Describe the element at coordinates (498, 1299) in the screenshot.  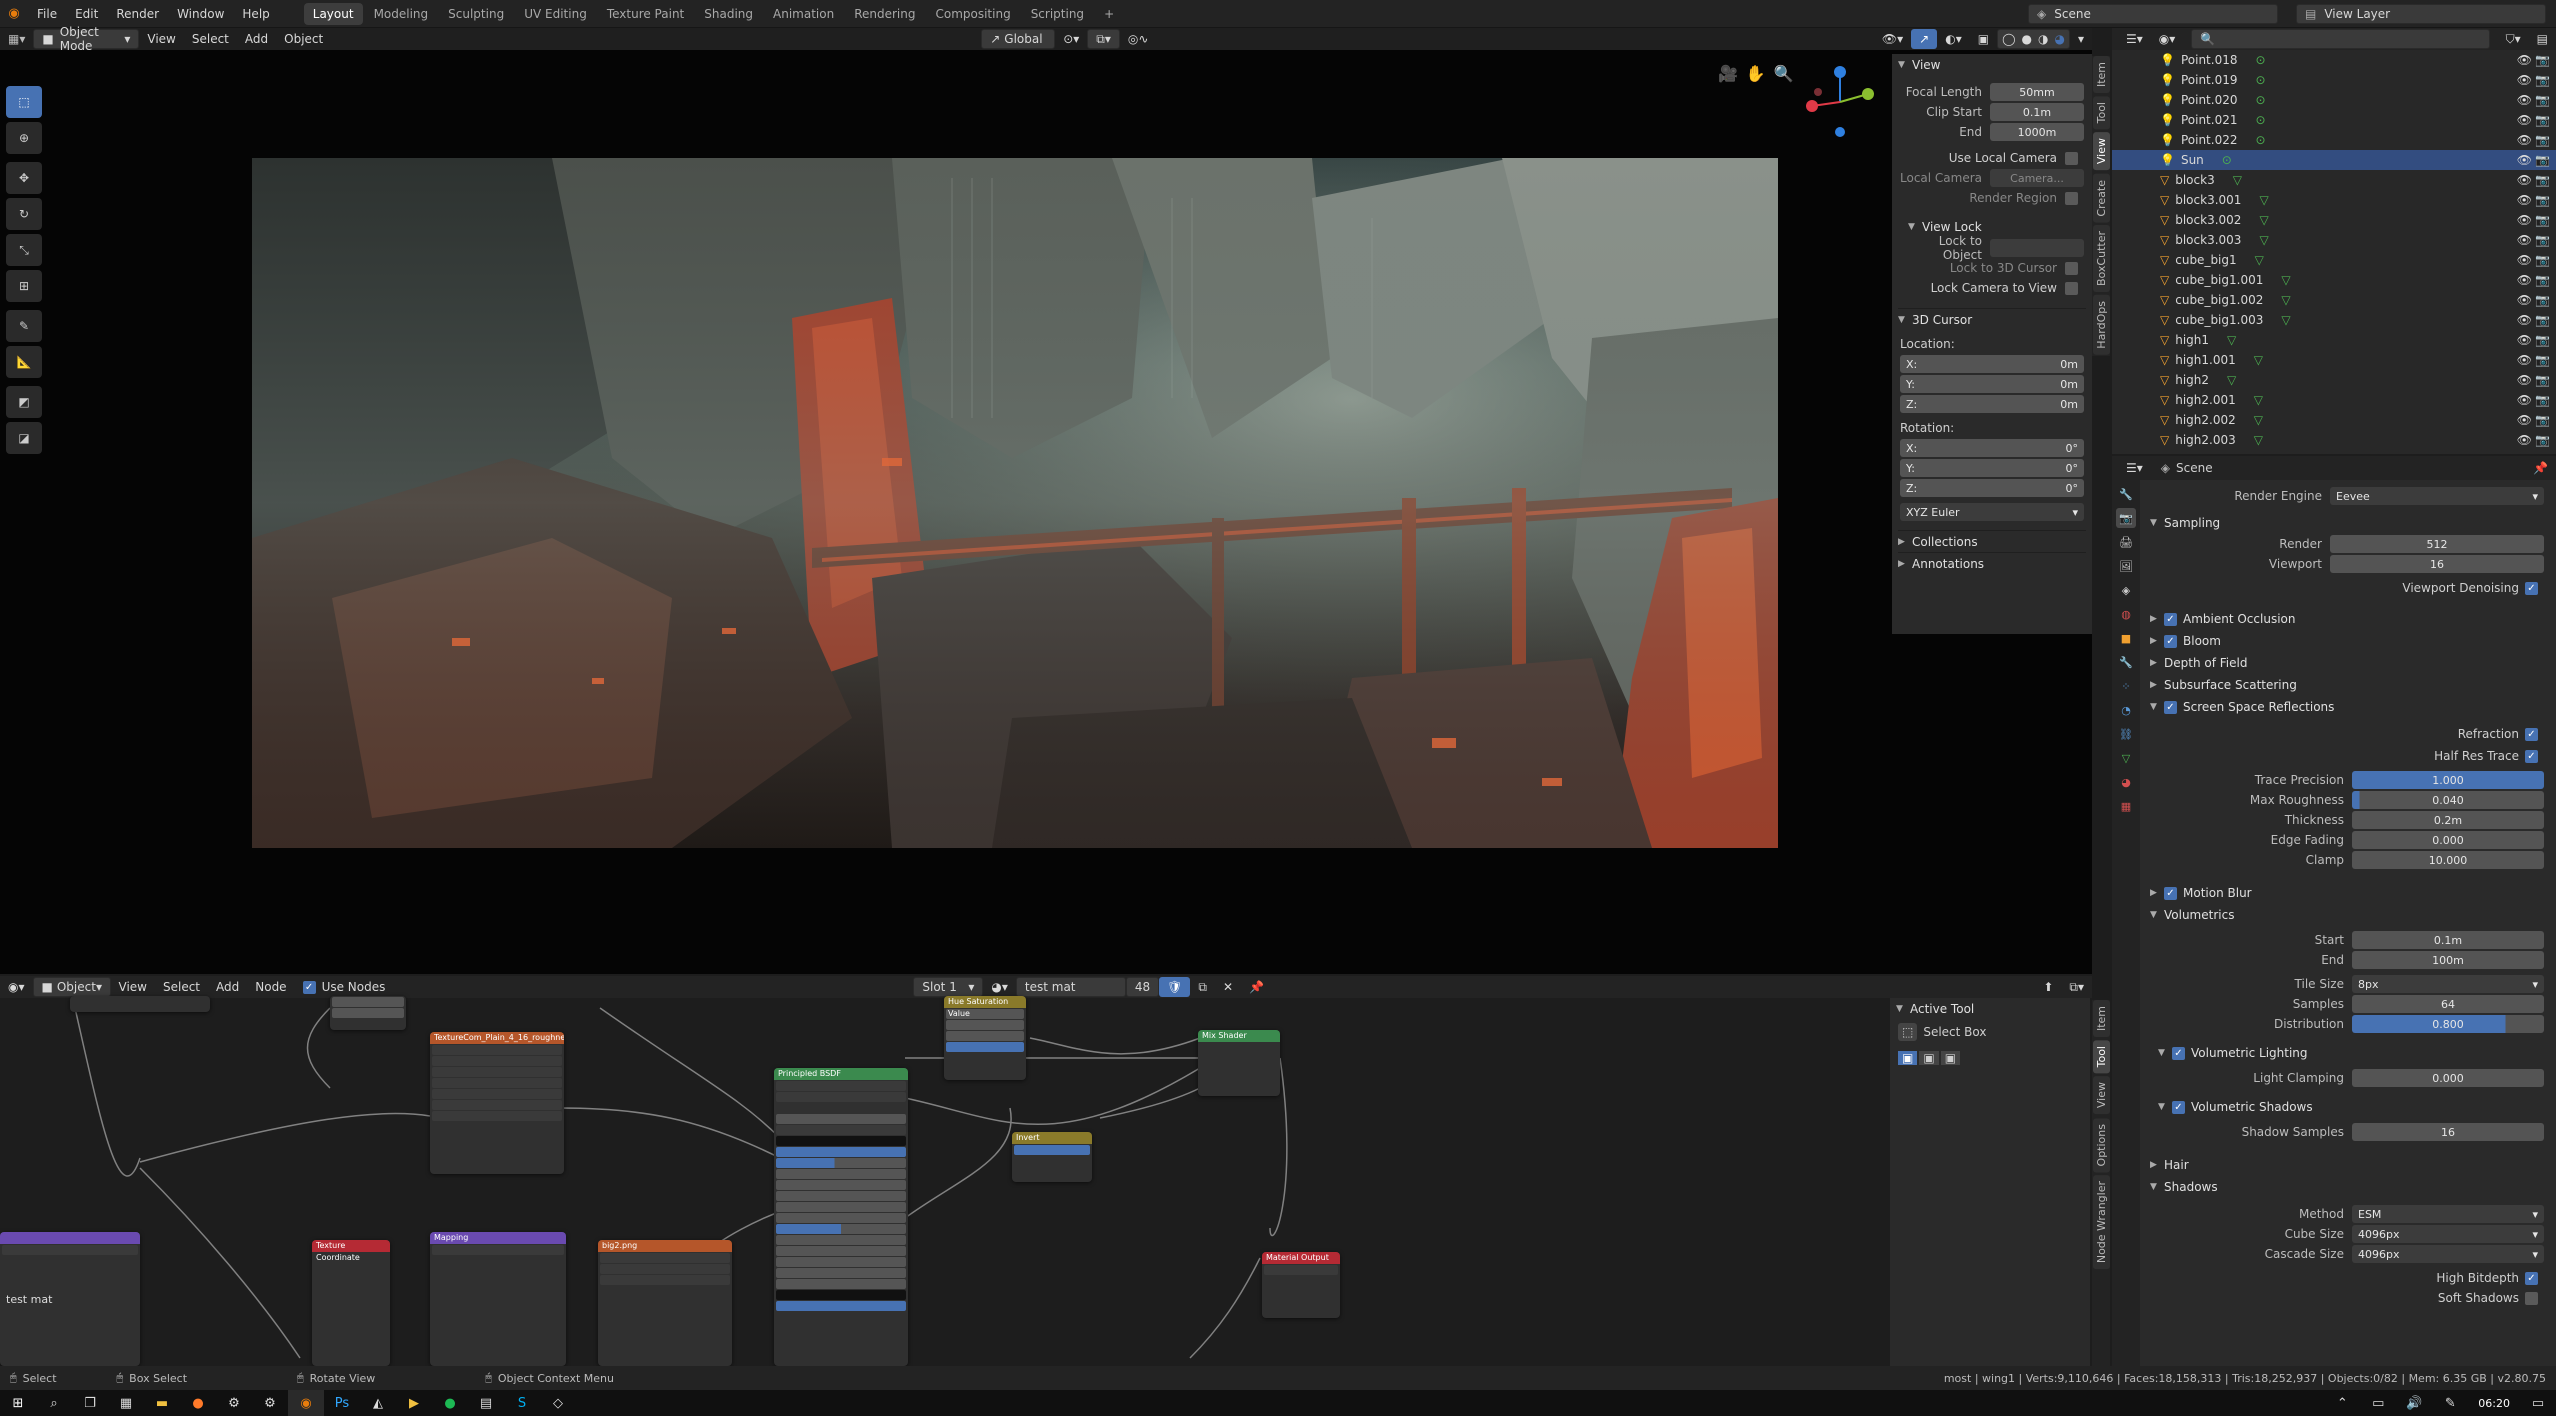
I see `node-mapping: Mapping` at that location.